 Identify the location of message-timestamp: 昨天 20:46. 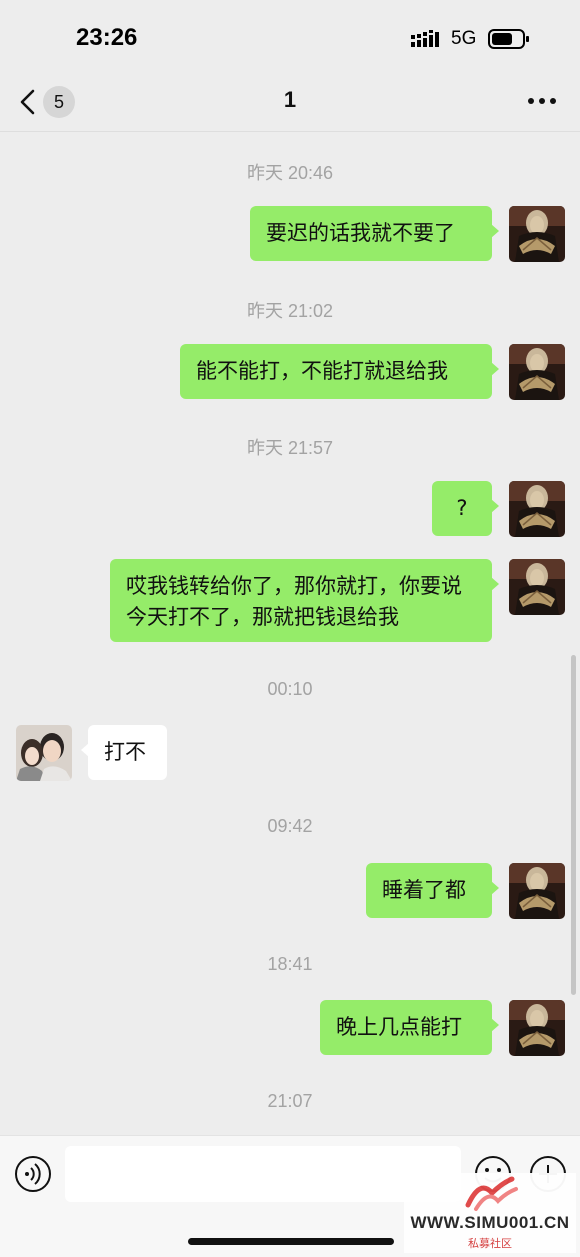
(290, 173).